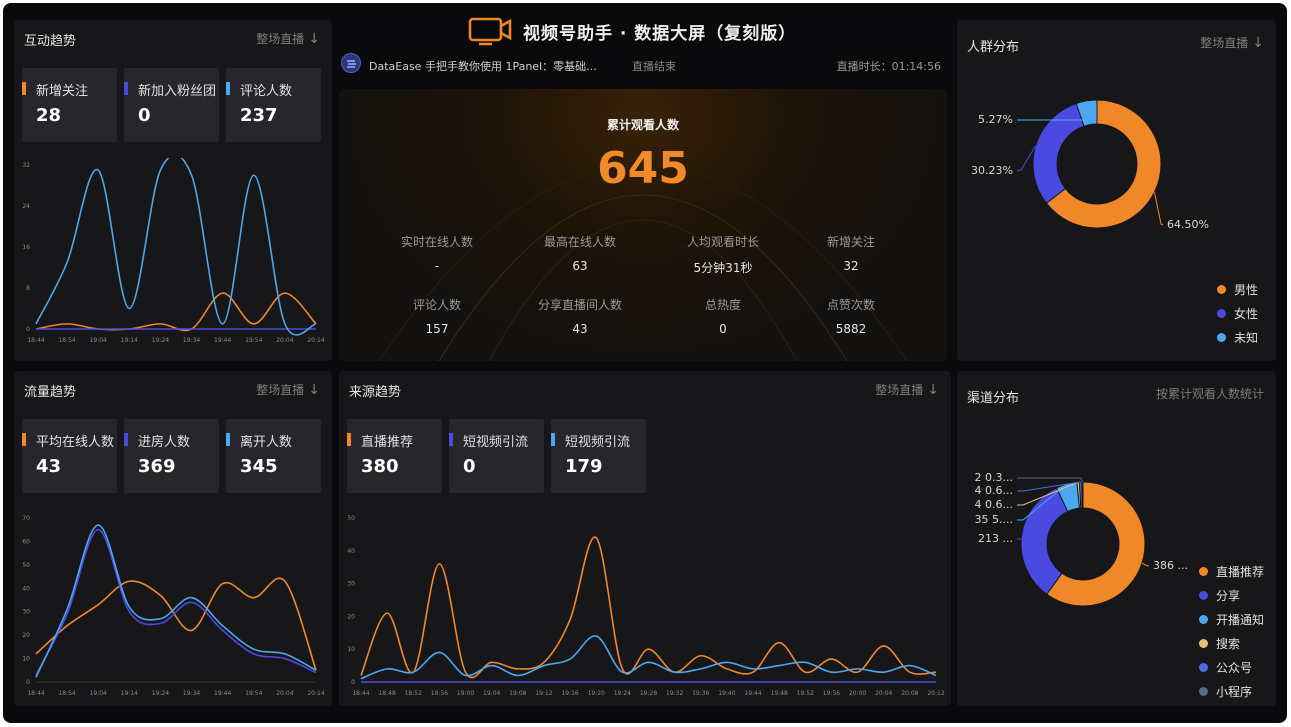 This screenshot has height=727, width=1291. Describe the element at coordinates (569, 693) in the screenshot. I see `x-tick-label: 19:16` at that location.